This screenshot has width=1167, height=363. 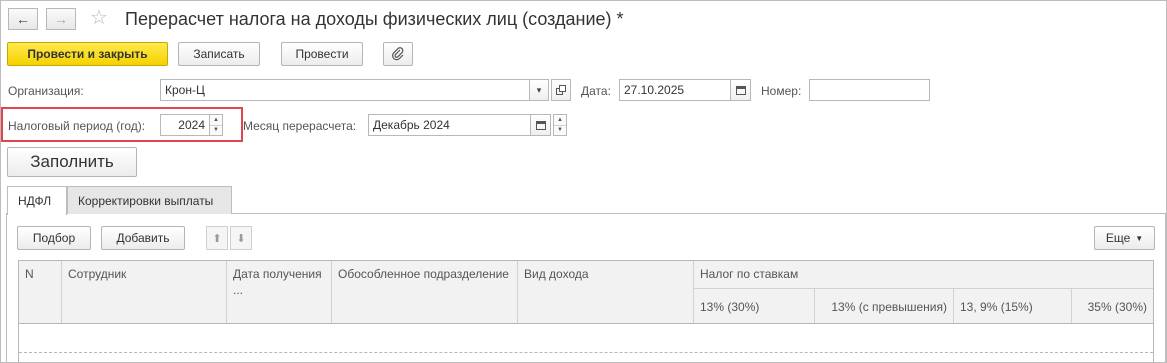 I want to click on attach-button, so click(x=398, y=54).